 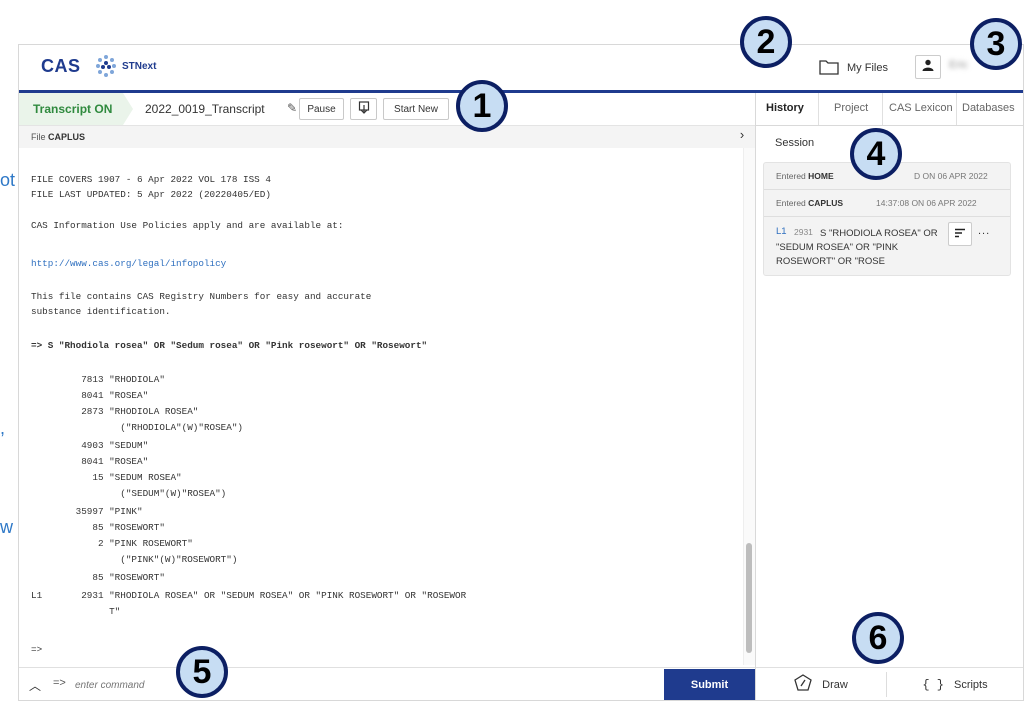 What do you see at coordinates (129, 493) in the screenshot?
I see `console-line: ("SEDUM"(W)"ROSEA")` at bounding box center [129, 493].